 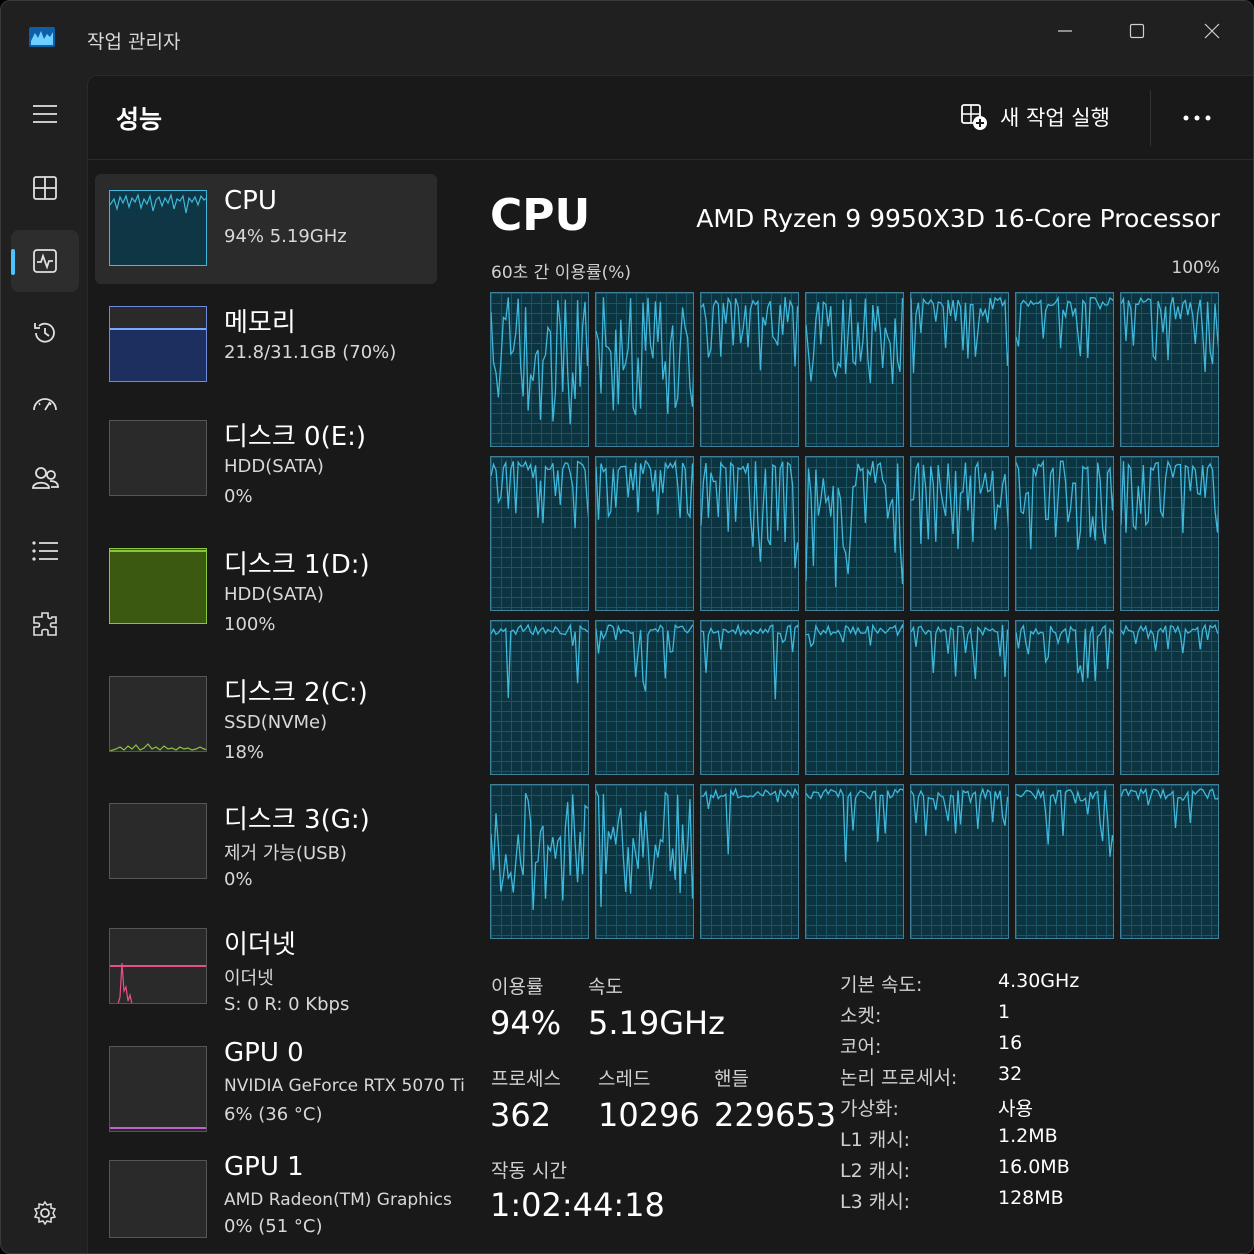 I want to click on close-icon, so click(x=1212, y=31).